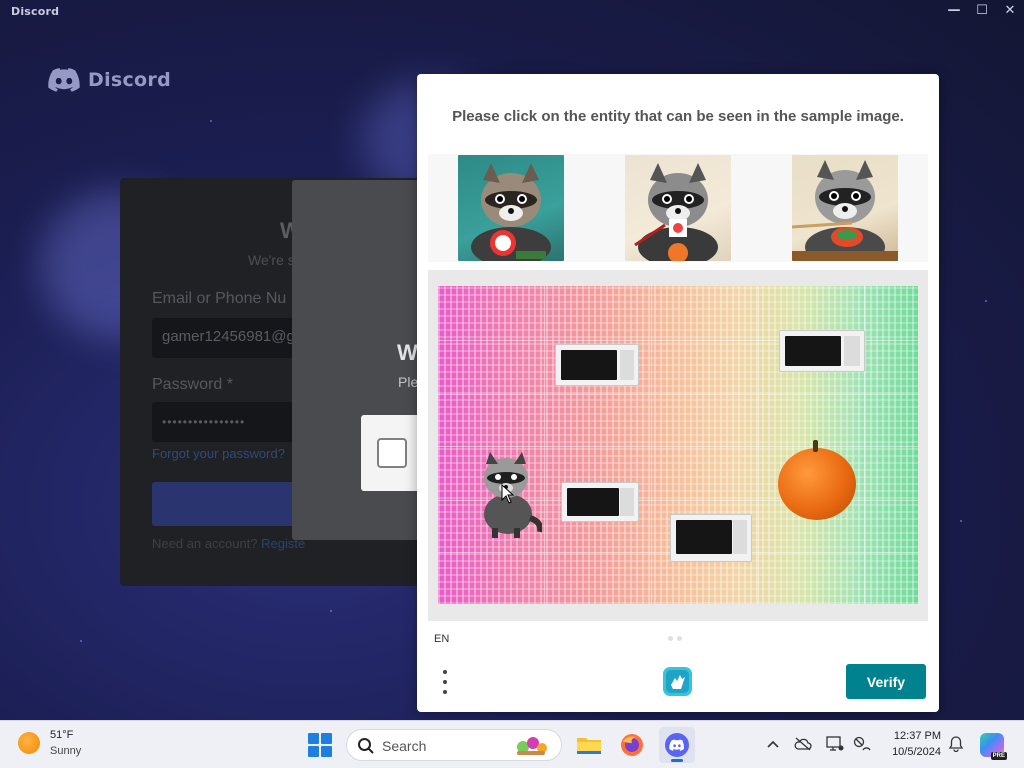  What do you see at coordinates (508, 493) in the screenshot?
I see `mouse-cursor-icon` at bounding box center [508, 493].